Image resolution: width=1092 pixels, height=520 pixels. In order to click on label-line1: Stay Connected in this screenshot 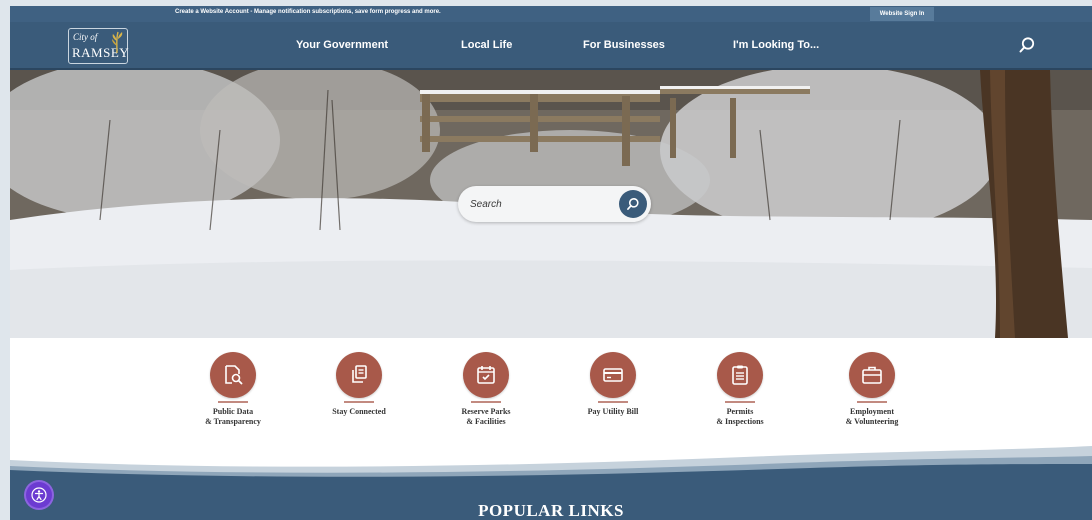, I will do `click(359, 411)`.